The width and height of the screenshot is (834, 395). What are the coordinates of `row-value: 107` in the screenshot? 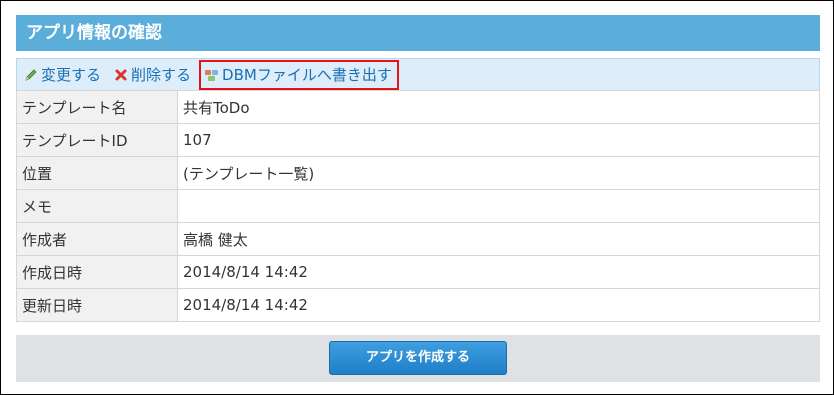 It's located at (498, 140).